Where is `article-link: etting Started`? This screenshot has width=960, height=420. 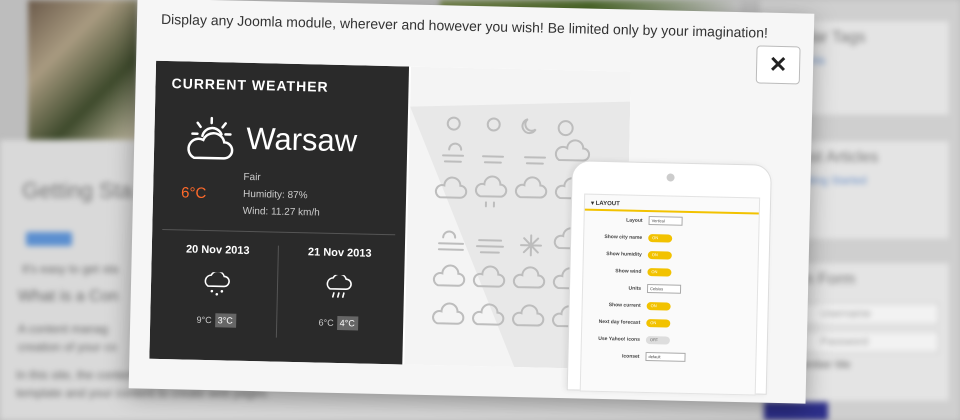 article-link: etting Started is located at coordinates (870, 181).